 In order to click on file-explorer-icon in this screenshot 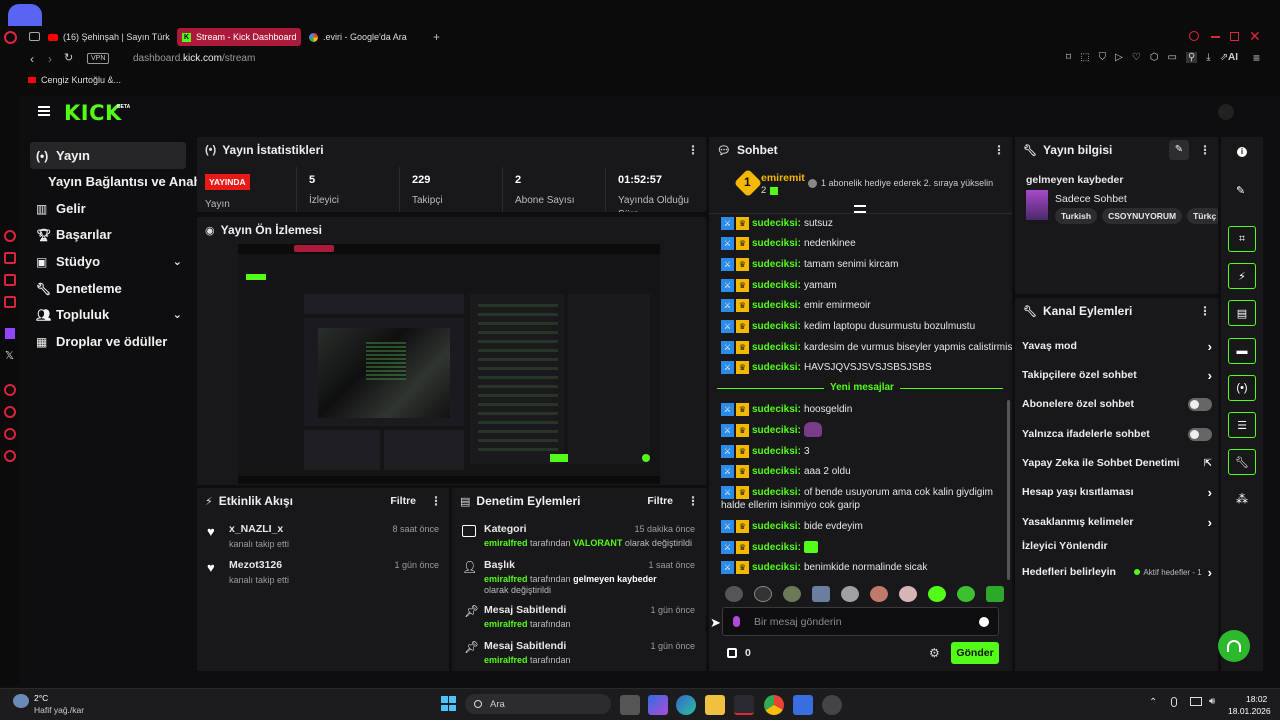, I will do `click(715, 705)`.